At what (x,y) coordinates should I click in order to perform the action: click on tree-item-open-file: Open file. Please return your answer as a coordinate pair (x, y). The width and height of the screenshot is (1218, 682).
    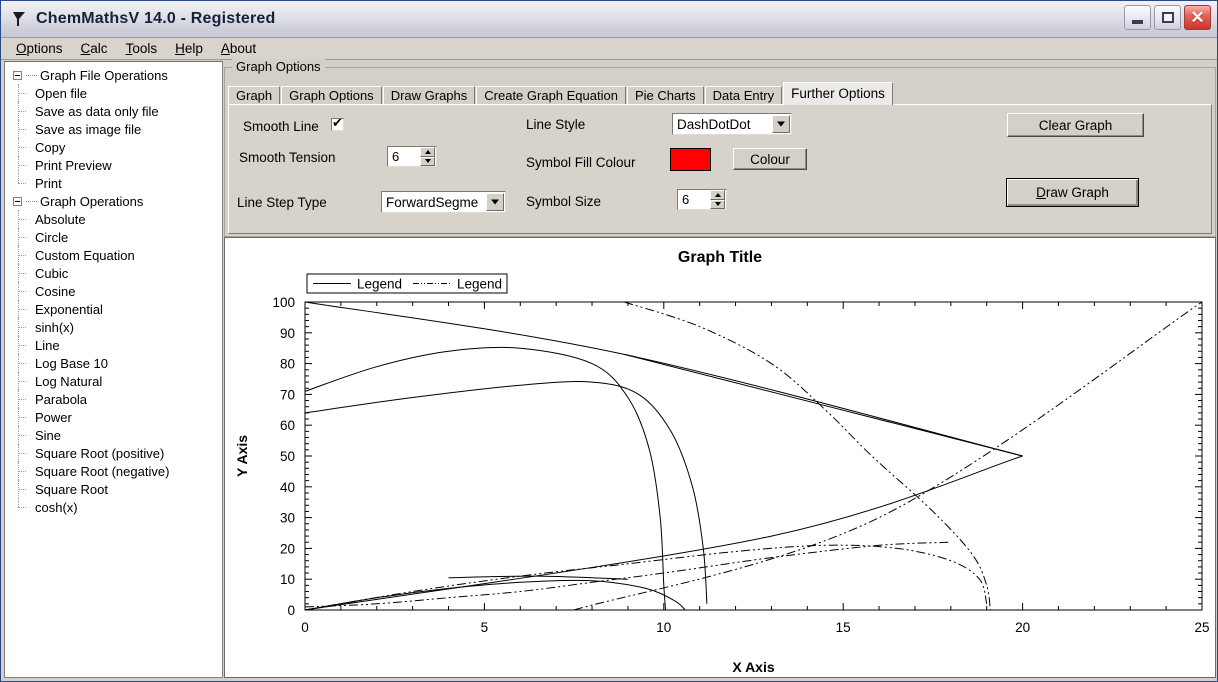
    Looking at the image, I should click on (115, 93).